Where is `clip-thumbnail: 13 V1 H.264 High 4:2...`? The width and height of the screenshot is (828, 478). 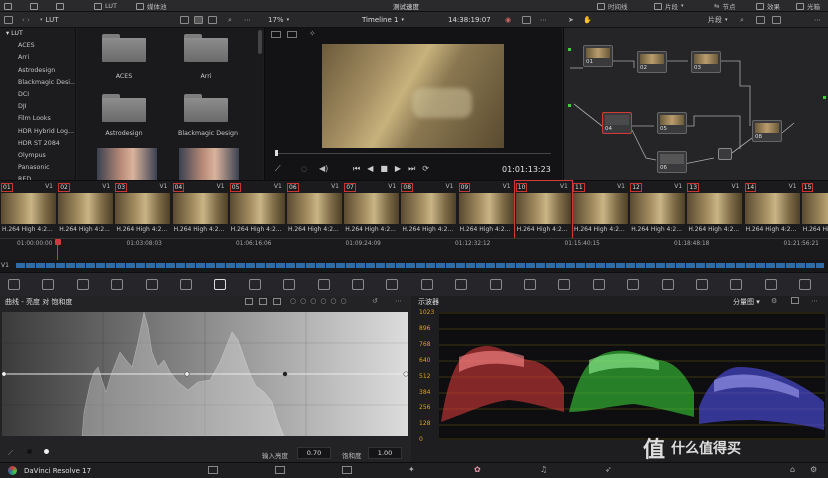 clip-thumbnail: 13 V1 H.264 High 4:2... is located at coordinates (714, 210).